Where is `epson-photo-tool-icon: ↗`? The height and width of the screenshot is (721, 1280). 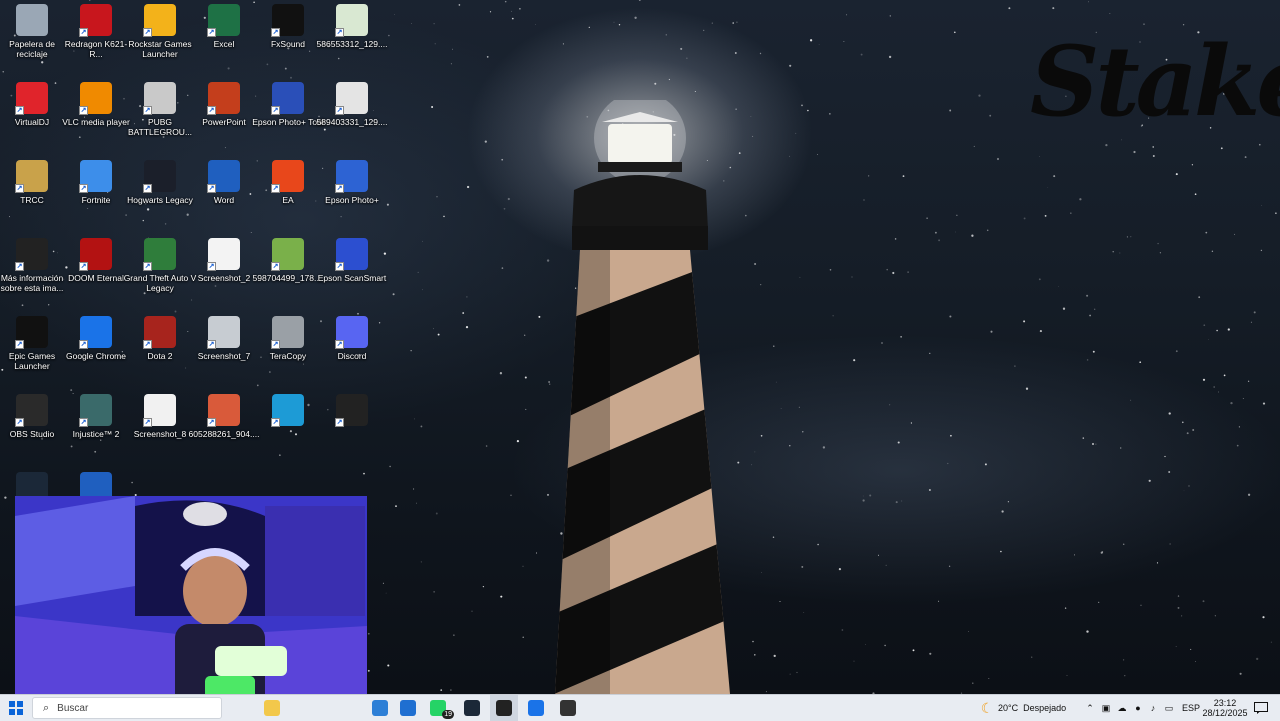 epson-photo-tool-icon: ↗ is located at coordinates (287, 98).